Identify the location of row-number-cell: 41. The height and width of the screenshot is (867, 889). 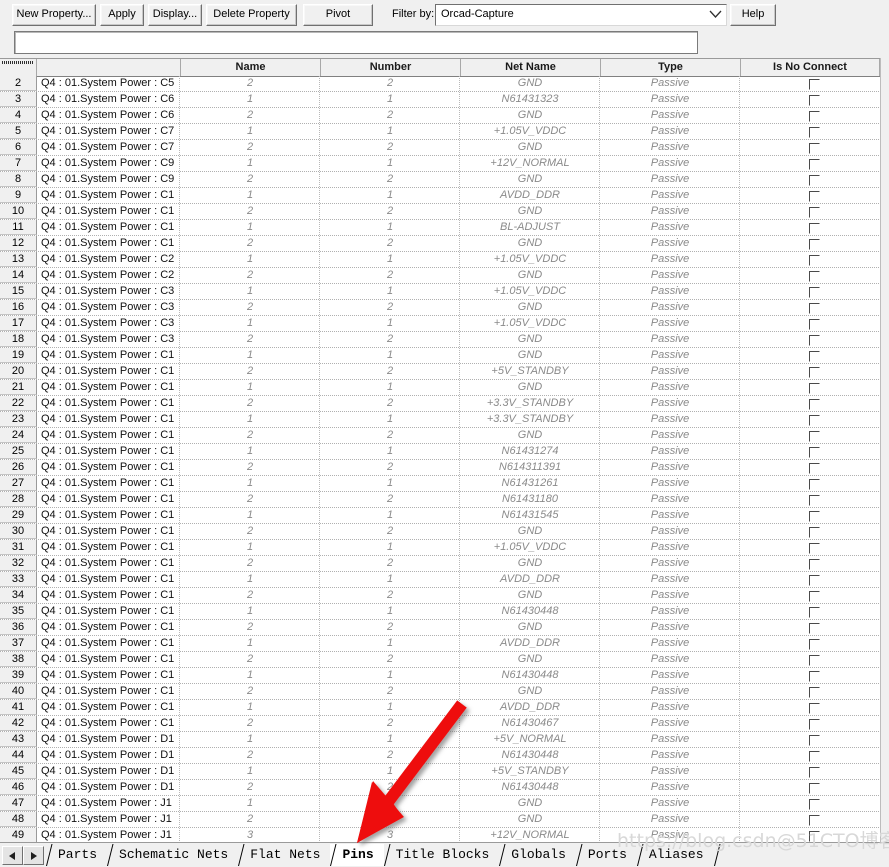
(18, 707).